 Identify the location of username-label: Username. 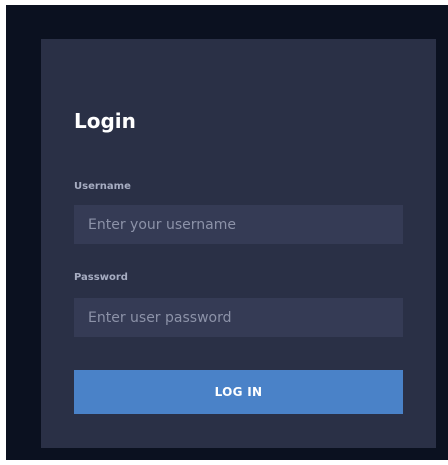
(102, 186).